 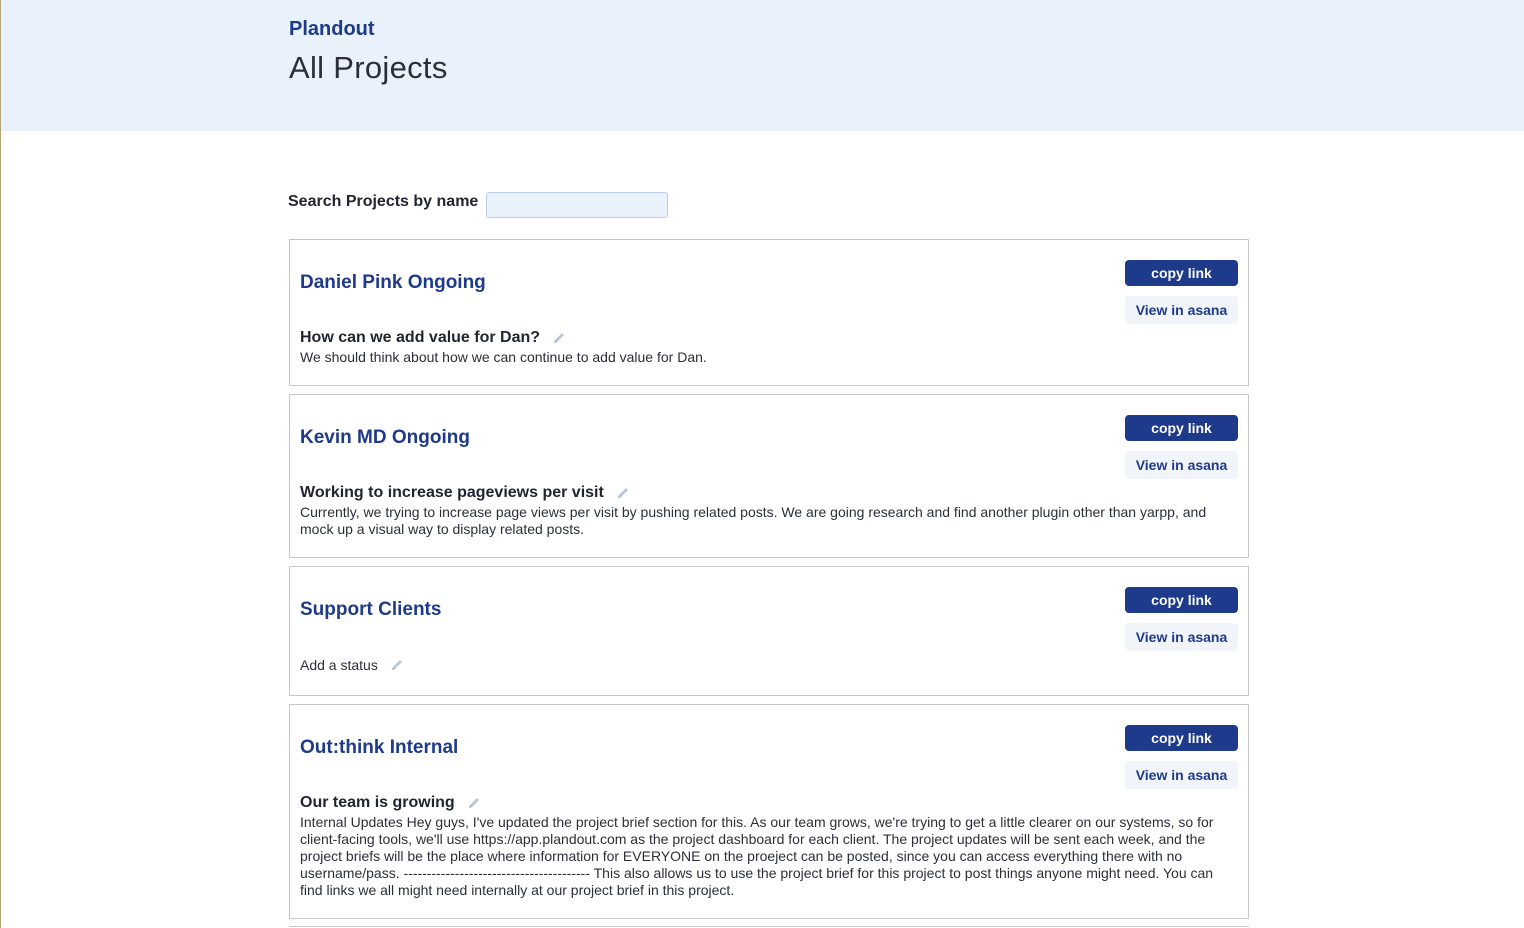 What do you see at coordinates (339, 665) in the screenshot?
I see `add-status-link: Add a status` at bounding box center [339, 665].